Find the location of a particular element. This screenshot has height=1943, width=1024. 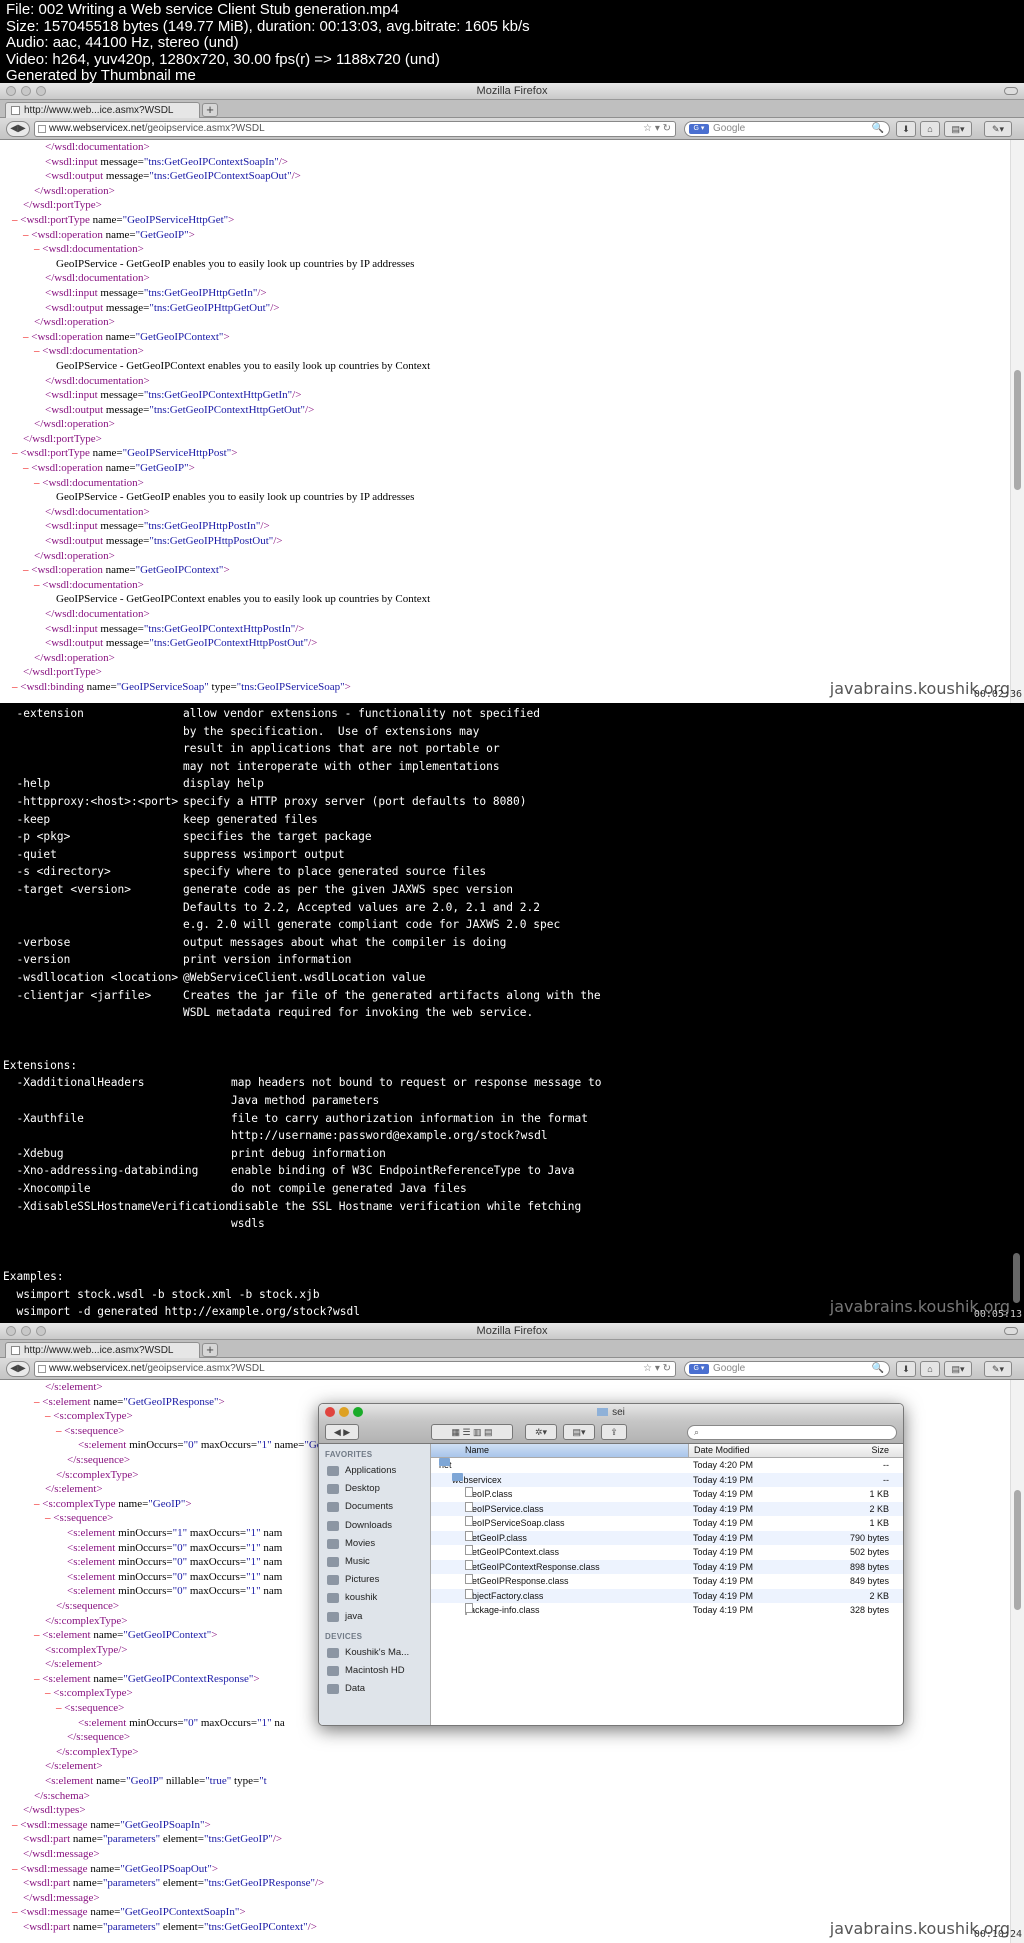

file-row: ▼webservicexToday 4:19 PM-- is located at coordinates (667, 1479).